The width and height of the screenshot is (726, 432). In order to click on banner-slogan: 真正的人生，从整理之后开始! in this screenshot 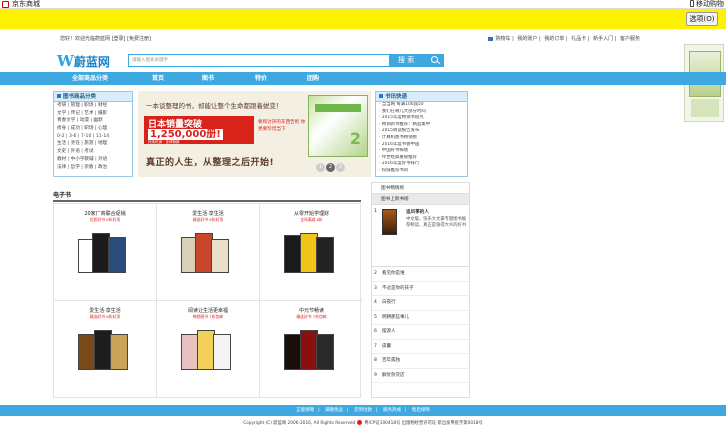, I will do `click(210, 163)`.